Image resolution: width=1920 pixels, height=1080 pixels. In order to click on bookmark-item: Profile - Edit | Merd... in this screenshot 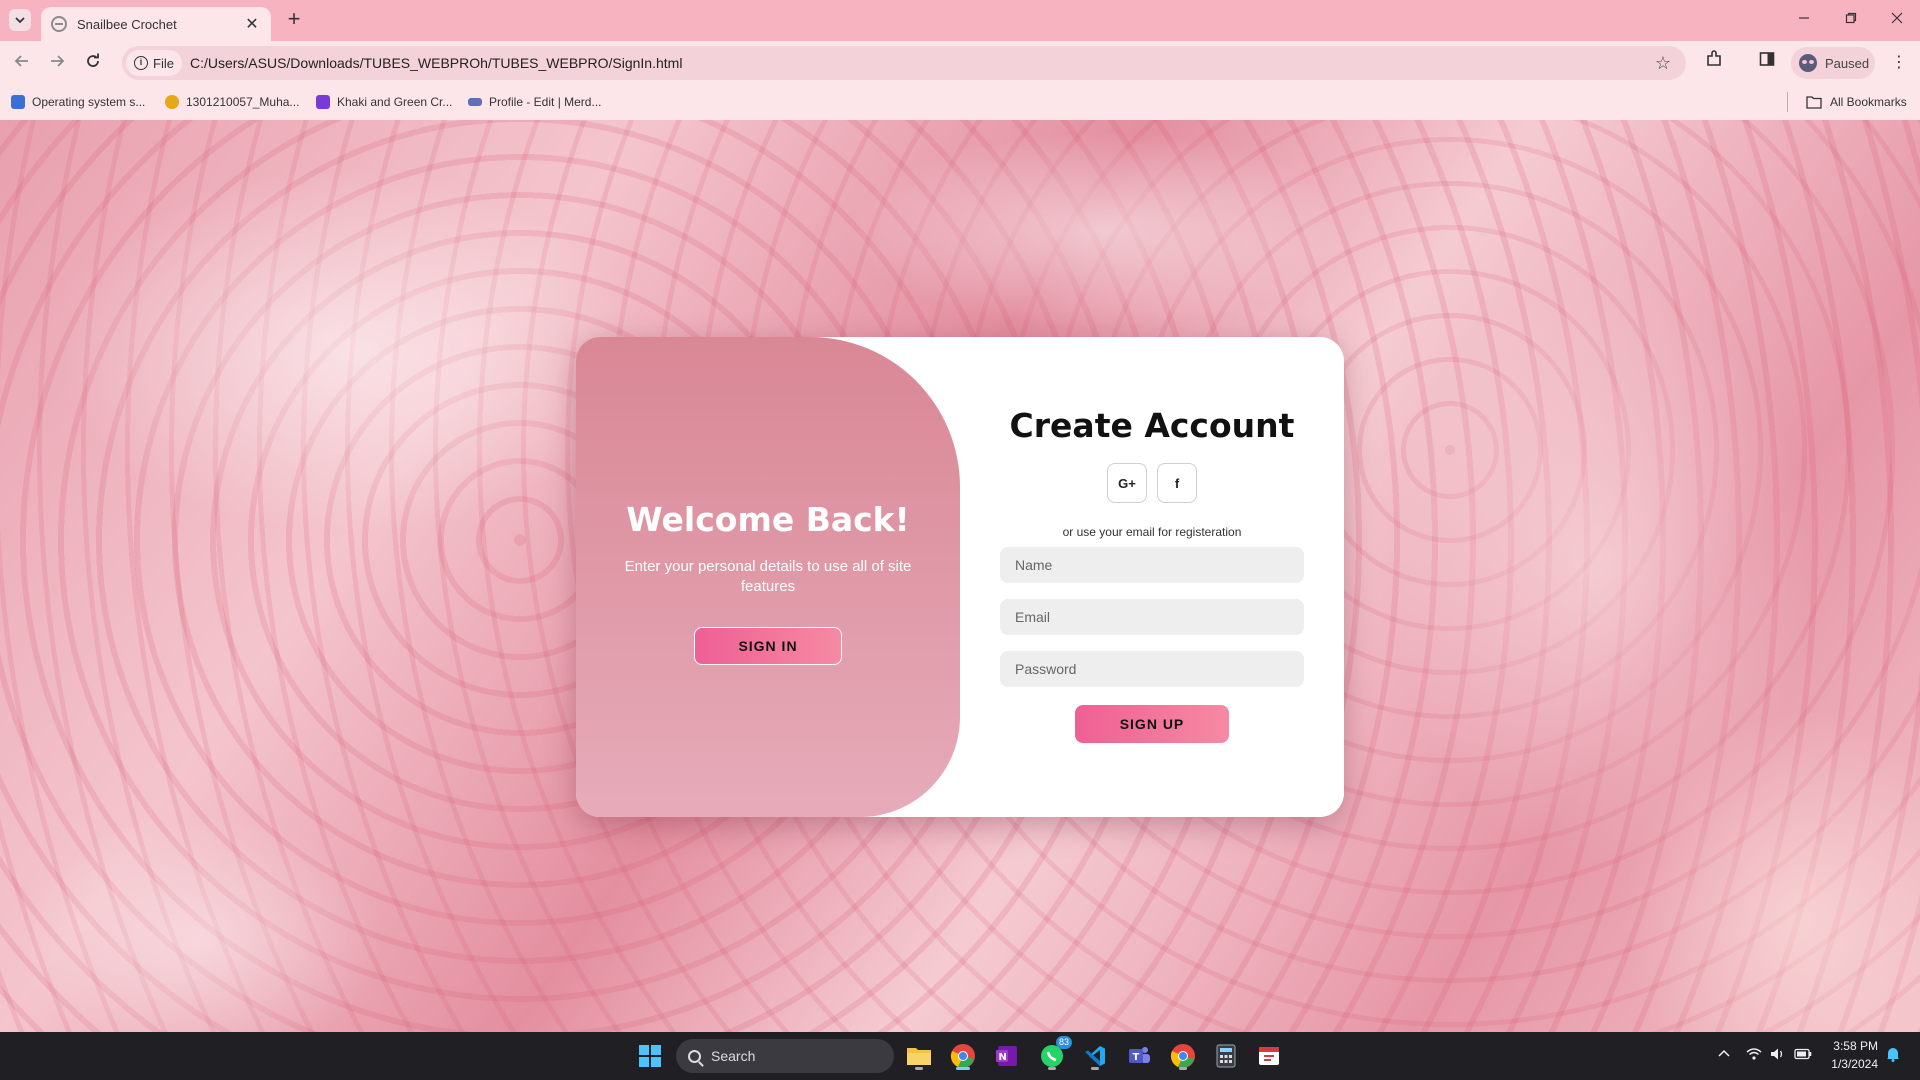, I will do `click(534, 102)`.